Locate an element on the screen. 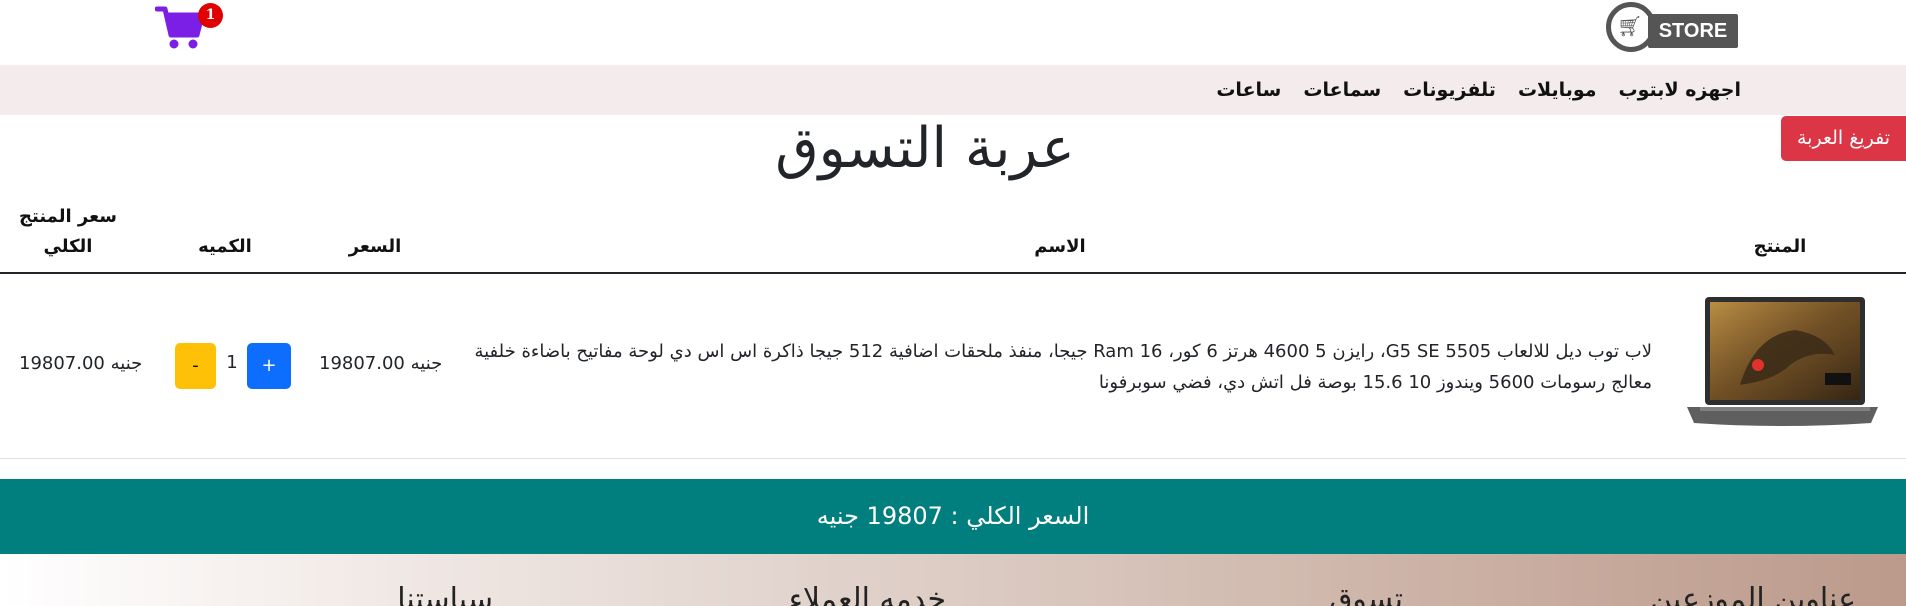 The image size is (1906, 606). column-header-price: السعر is located at coordinates (375, 246).